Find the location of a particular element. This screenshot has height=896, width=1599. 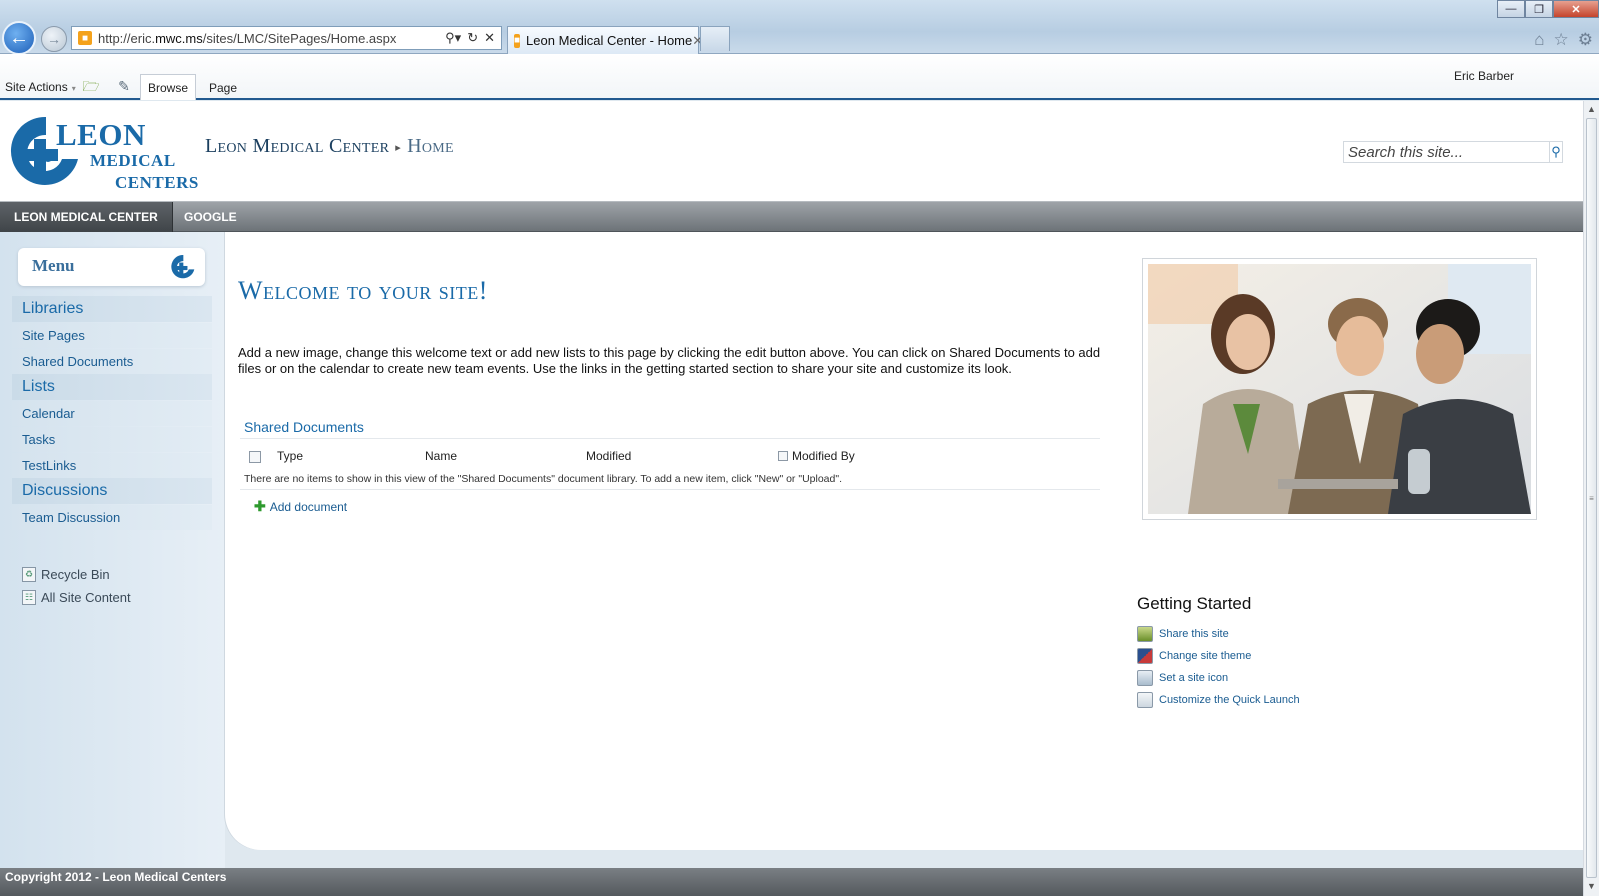

site-content-icon: ☷ is located at coordinates (29, 597).